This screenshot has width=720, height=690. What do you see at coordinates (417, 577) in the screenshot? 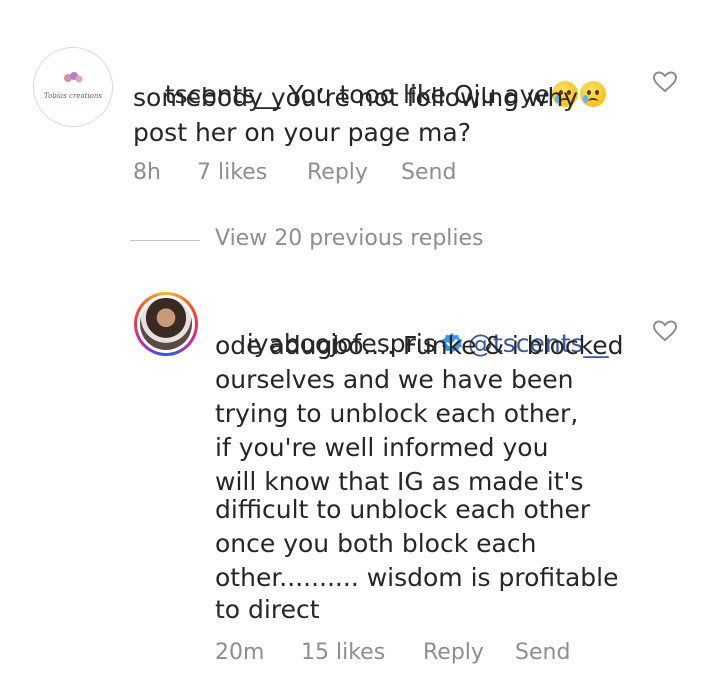
I see `comment-line: other.......... wisdom is profitable` at bounding box center [417, 577].